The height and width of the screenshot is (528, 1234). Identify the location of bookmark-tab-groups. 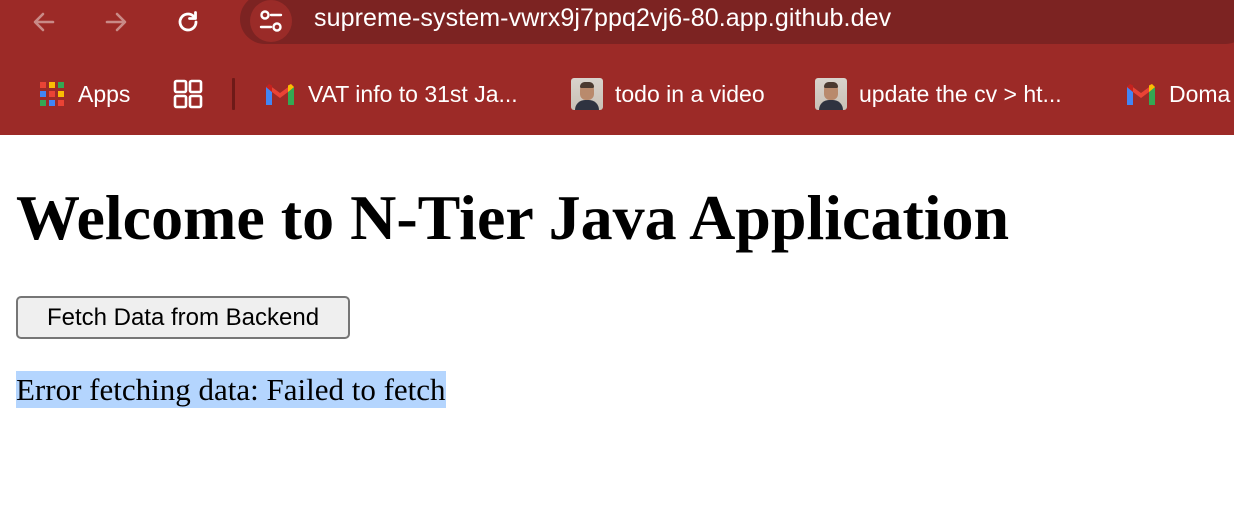
(194, 94).